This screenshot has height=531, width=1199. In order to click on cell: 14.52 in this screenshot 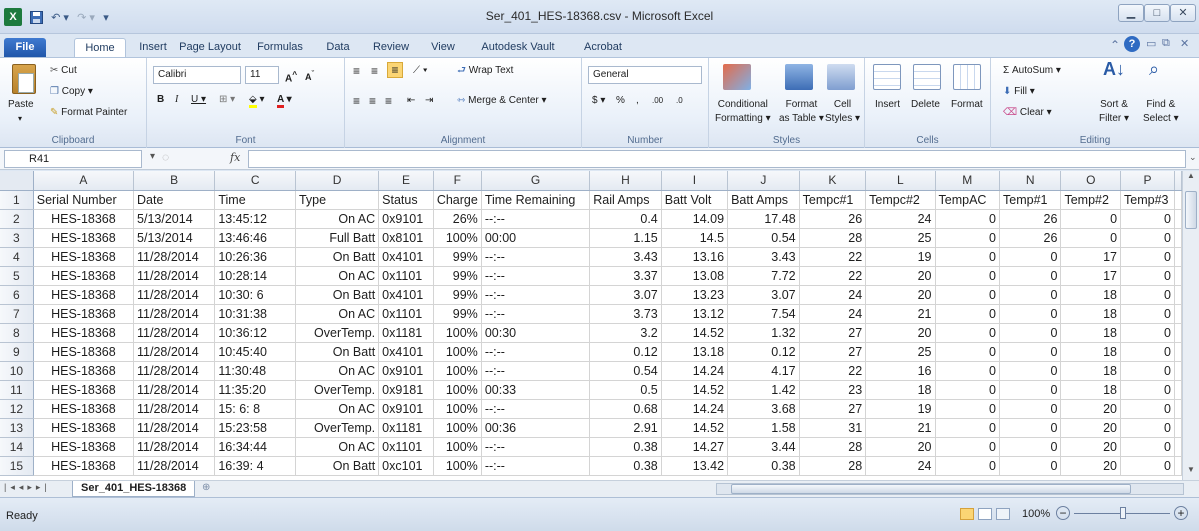, I will do `click(695, 428)`.